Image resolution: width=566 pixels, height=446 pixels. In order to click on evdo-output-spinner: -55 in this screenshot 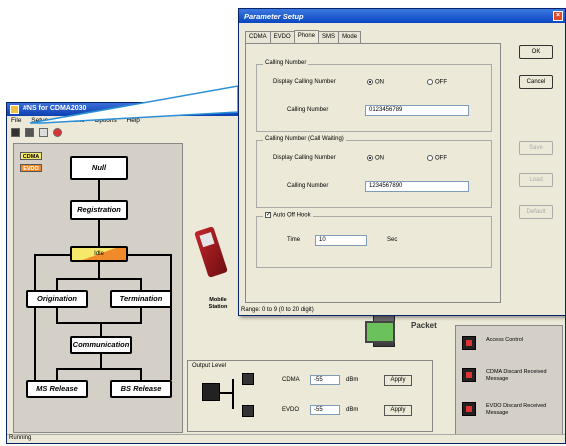, I will do `click(325, 410)`.